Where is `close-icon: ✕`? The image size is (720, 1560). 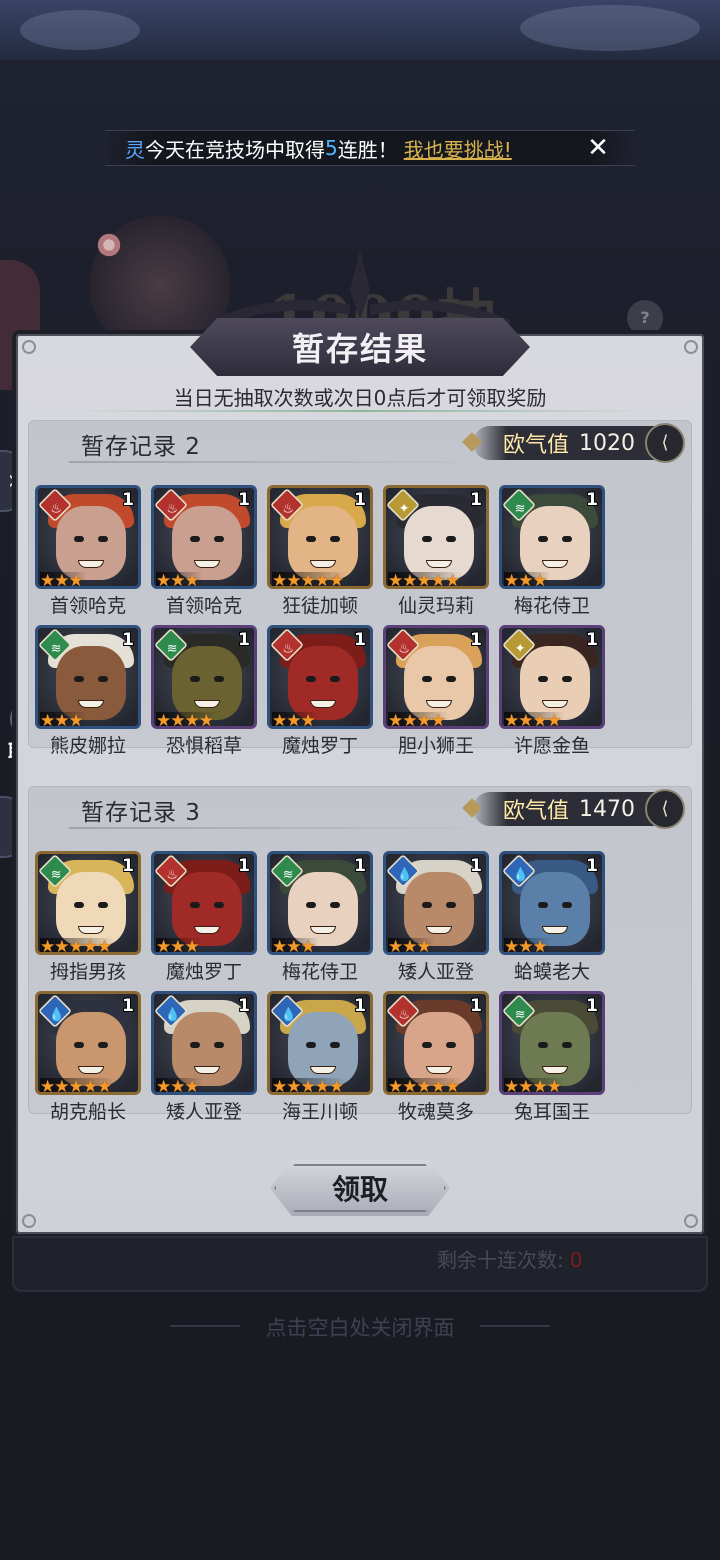
close-icon: ✕ is located at coordinates (598, 148).